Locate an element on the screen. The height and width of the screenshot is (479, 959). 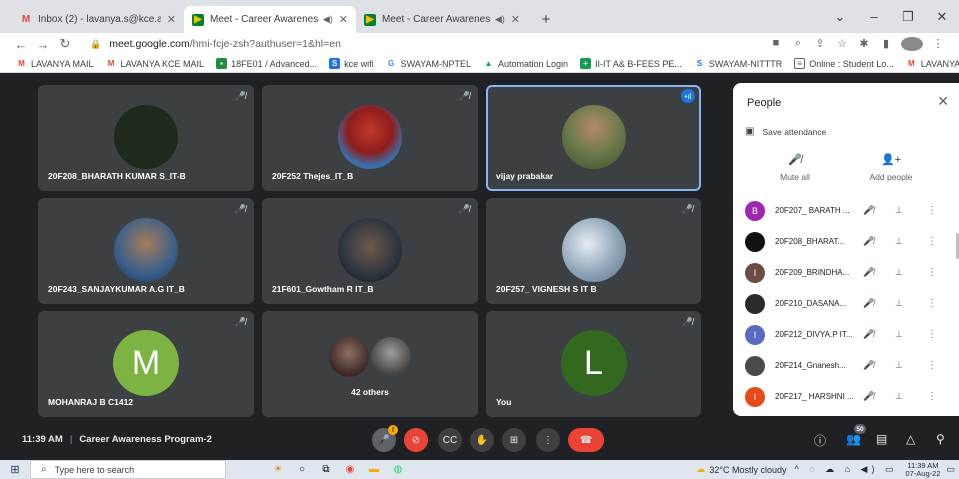
tab-meet: ▶ Meet - Career Awareness Pro ◀) ✕ is located at coordinates (442, 19).